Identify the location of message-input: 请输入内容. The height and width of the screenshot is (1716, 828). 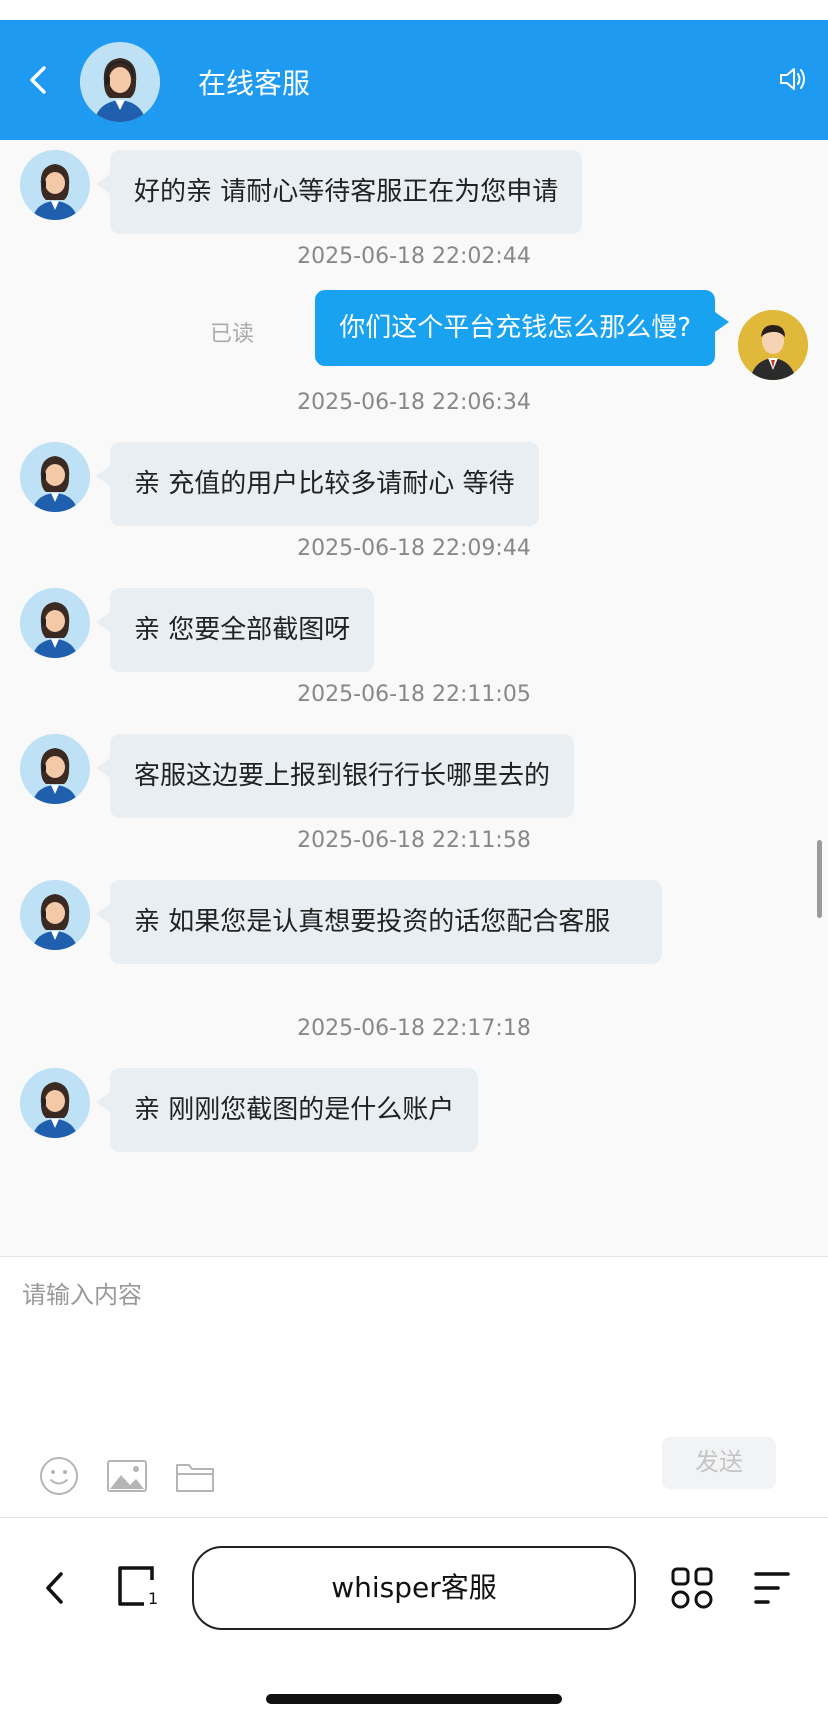
(82, 1292).